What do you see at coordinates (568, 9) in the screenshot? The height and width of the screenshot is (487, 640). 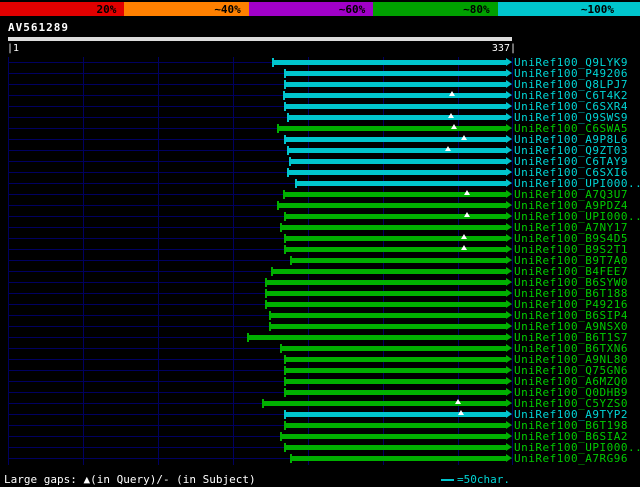 I see `scale-segment: ~100%` at bounding box center [568, 9].